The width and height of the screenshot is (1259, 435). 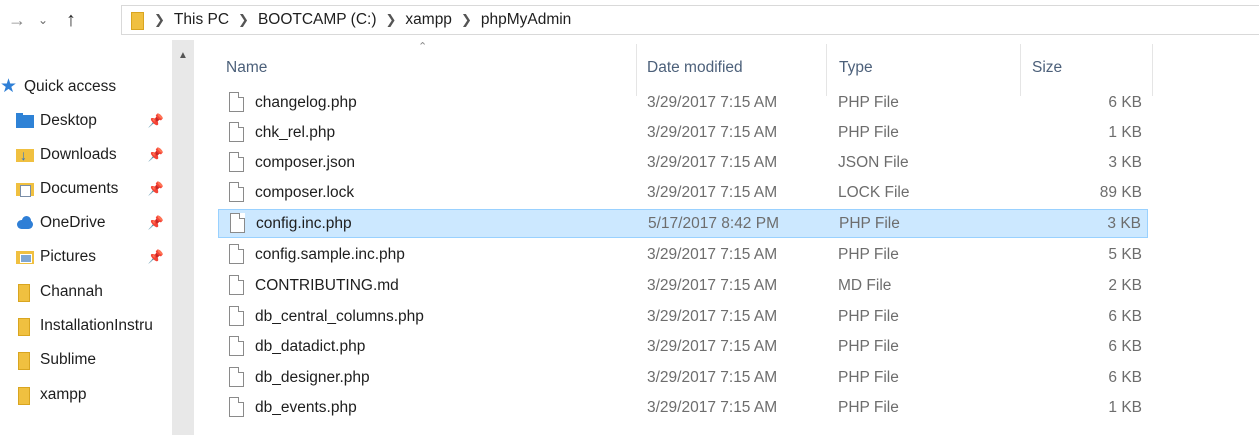 I want to click on file-name: chk_rel.php, so click(x=295, y=132).